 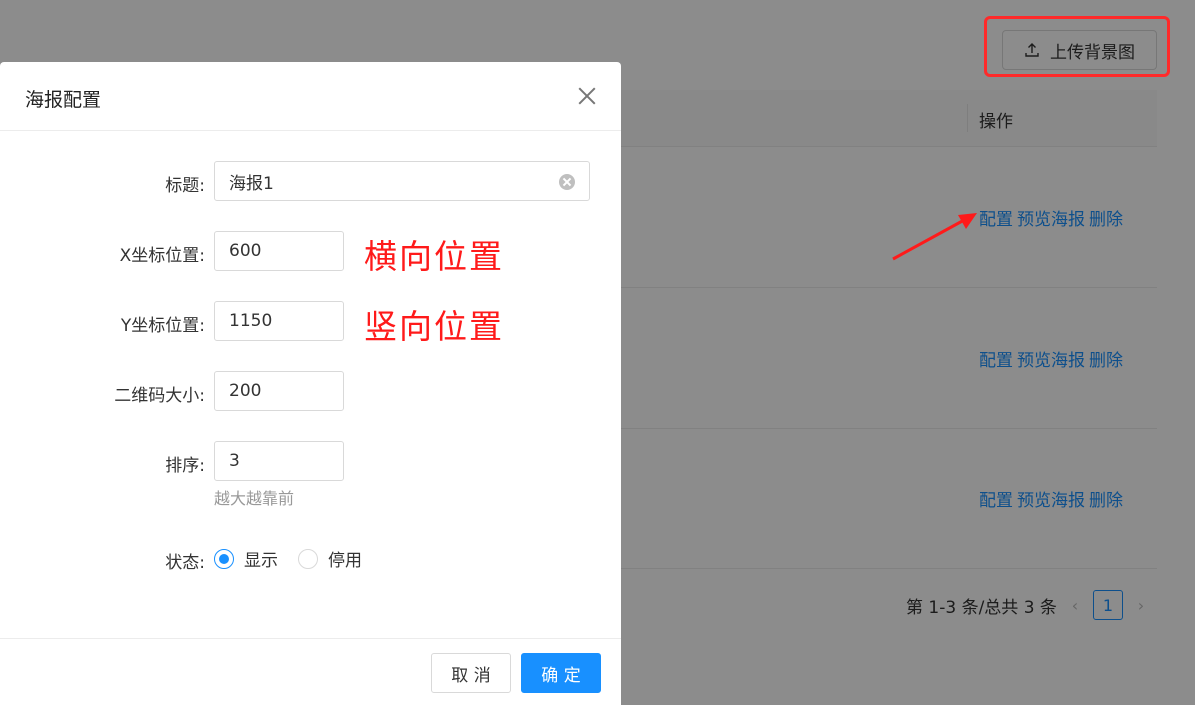 I want to click on confirm-button: 确 定, so click(x=561, y=673).